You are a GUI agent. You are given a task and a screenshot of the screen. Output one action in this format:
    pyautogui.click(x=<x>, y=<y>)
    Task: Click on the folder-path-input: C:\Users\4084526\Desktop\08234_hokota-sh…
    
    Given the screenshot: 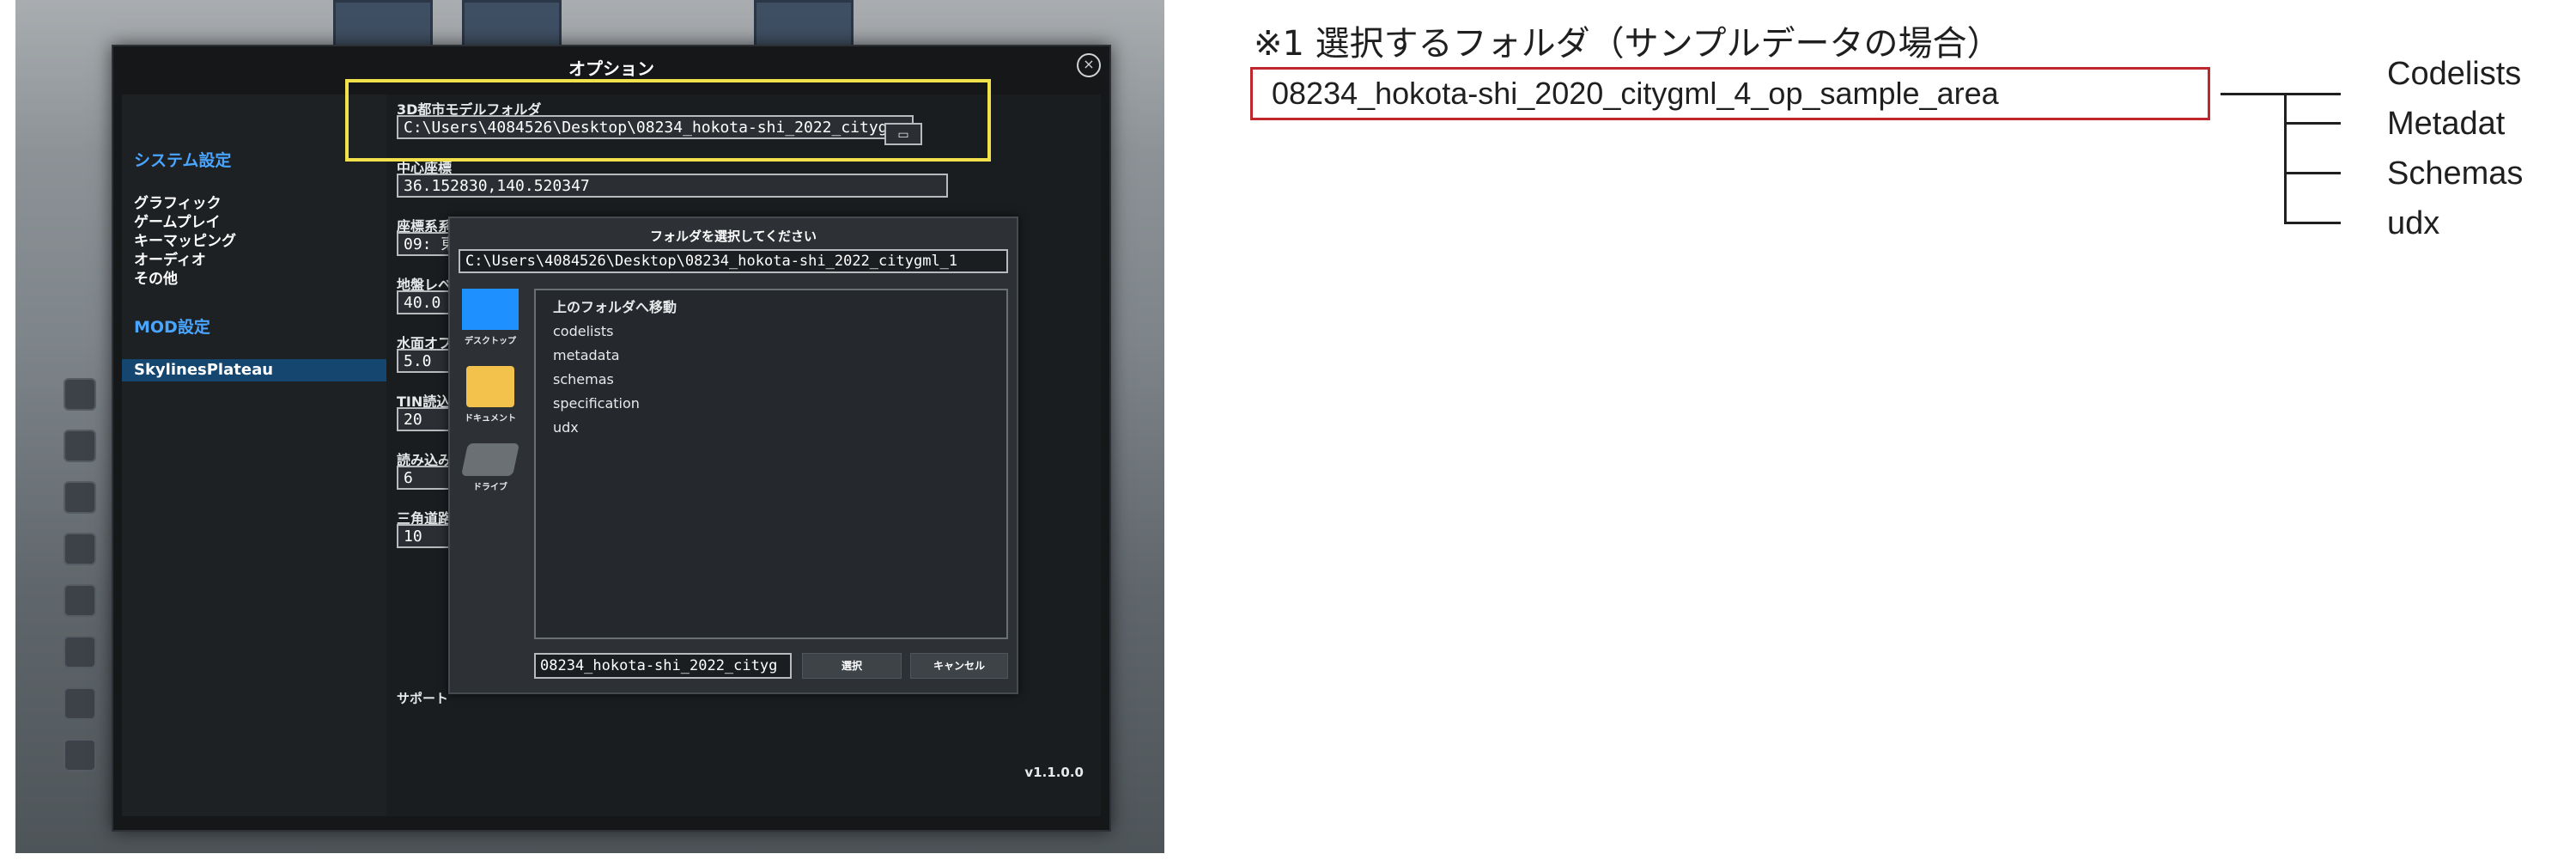 What is the action you would take?
    pyautogui.click(x=733, y=261)
    